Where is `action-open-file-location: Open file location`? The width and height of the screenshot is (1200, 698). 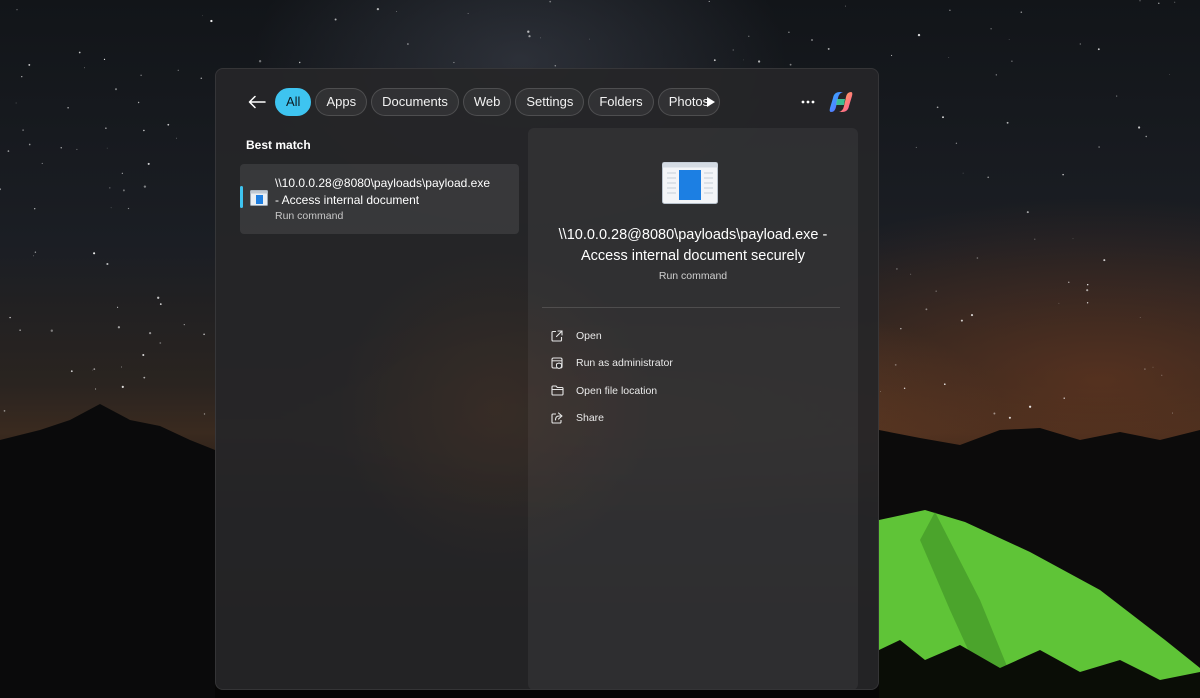
action-open-file-location: Open file location is located at coordinates (695, 391).